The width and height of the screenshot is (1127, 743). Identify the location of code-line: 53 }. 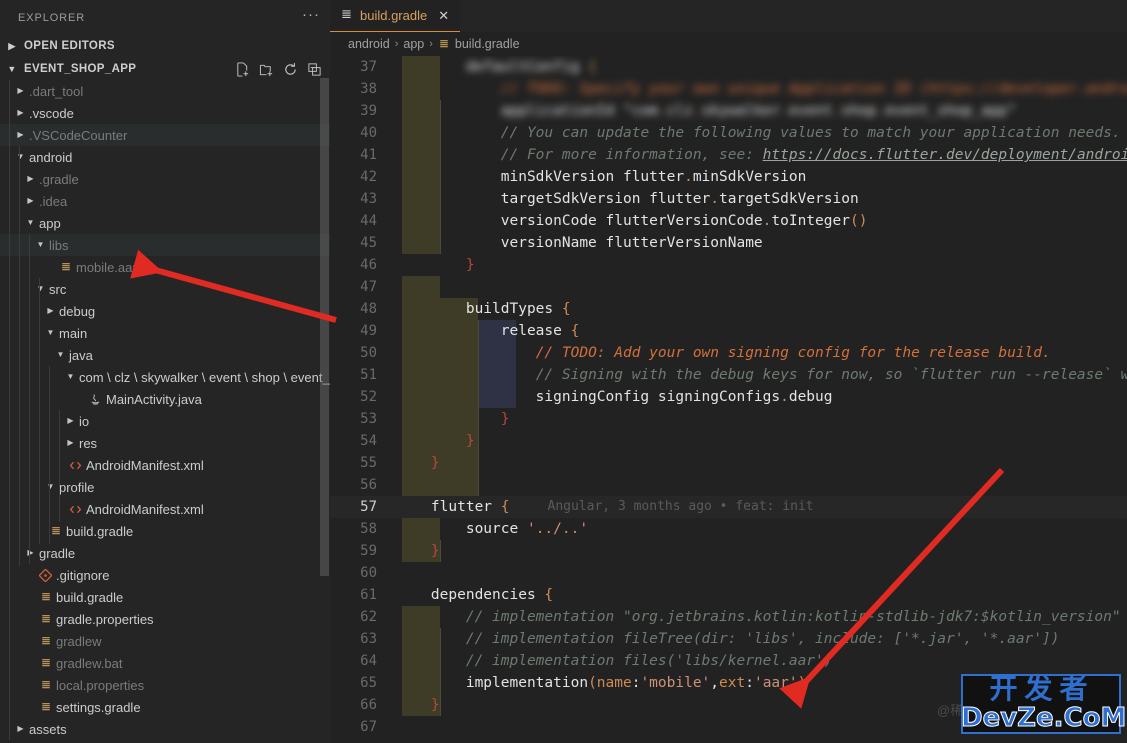
(728, 419).